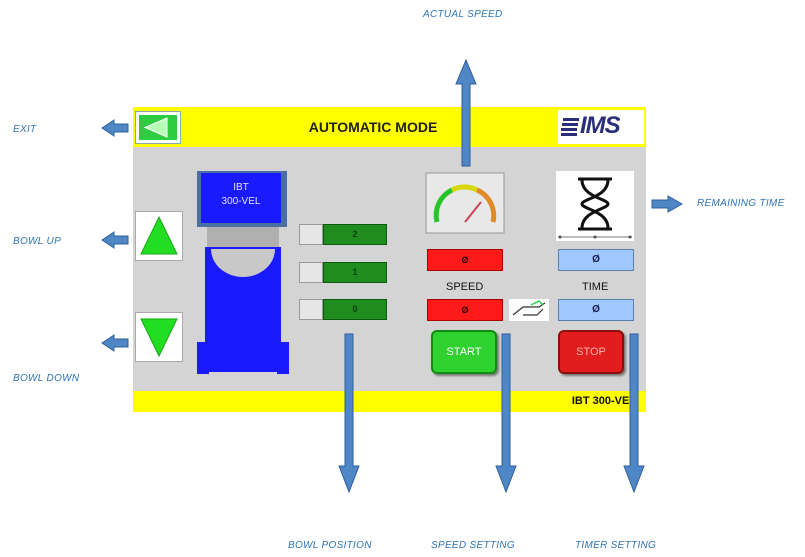 The image size is (805, 557). I want to click on callout-actual-speed: ACTUAL SPEED, so click(463, 14).